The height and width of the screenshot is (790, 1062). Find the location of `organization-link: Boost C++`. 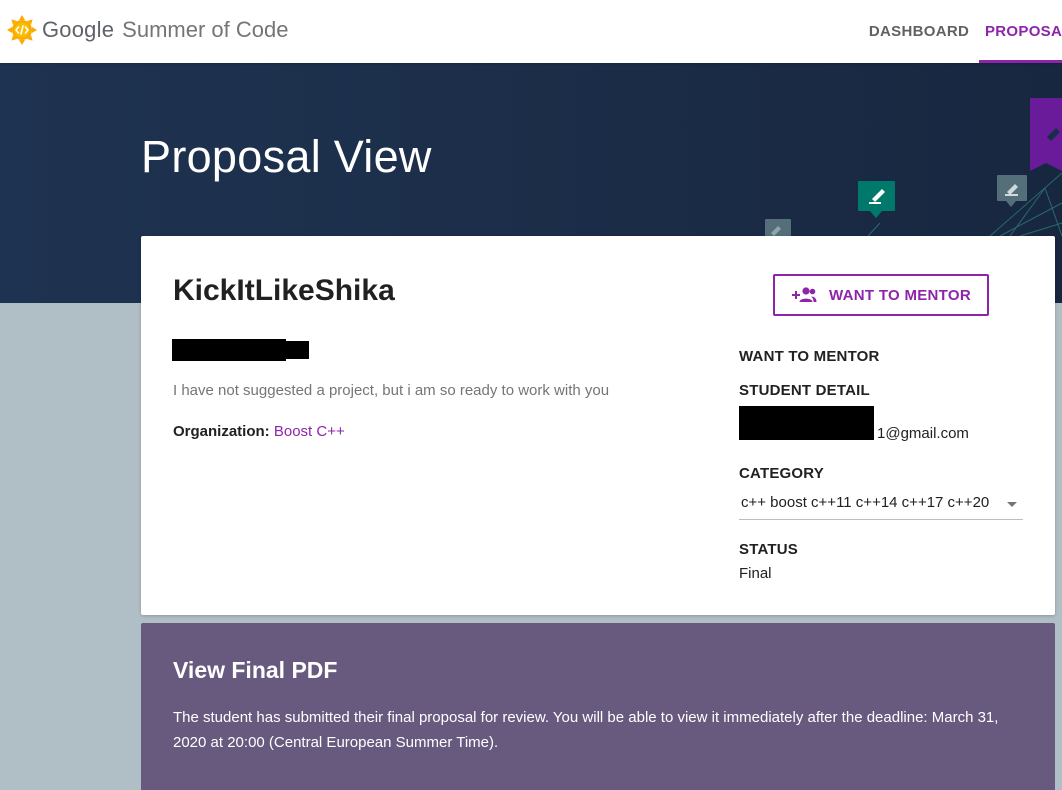

organization-link: Boost C++ is located at coordinates (309, 431).